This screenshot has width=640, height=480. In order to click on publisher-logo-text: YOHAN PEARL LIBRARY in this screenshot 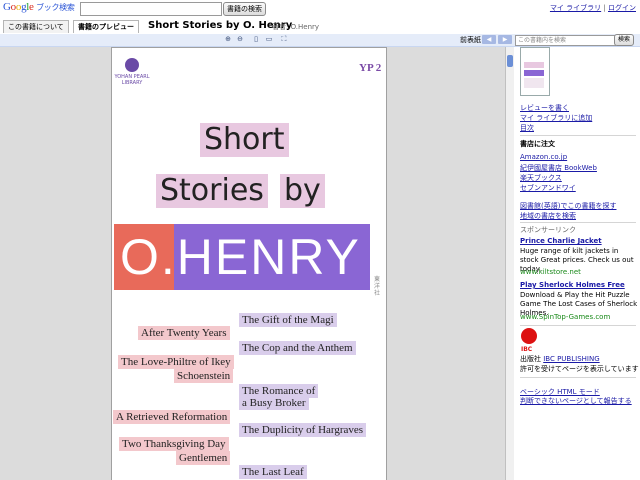, I will do `click(132, 80)`.